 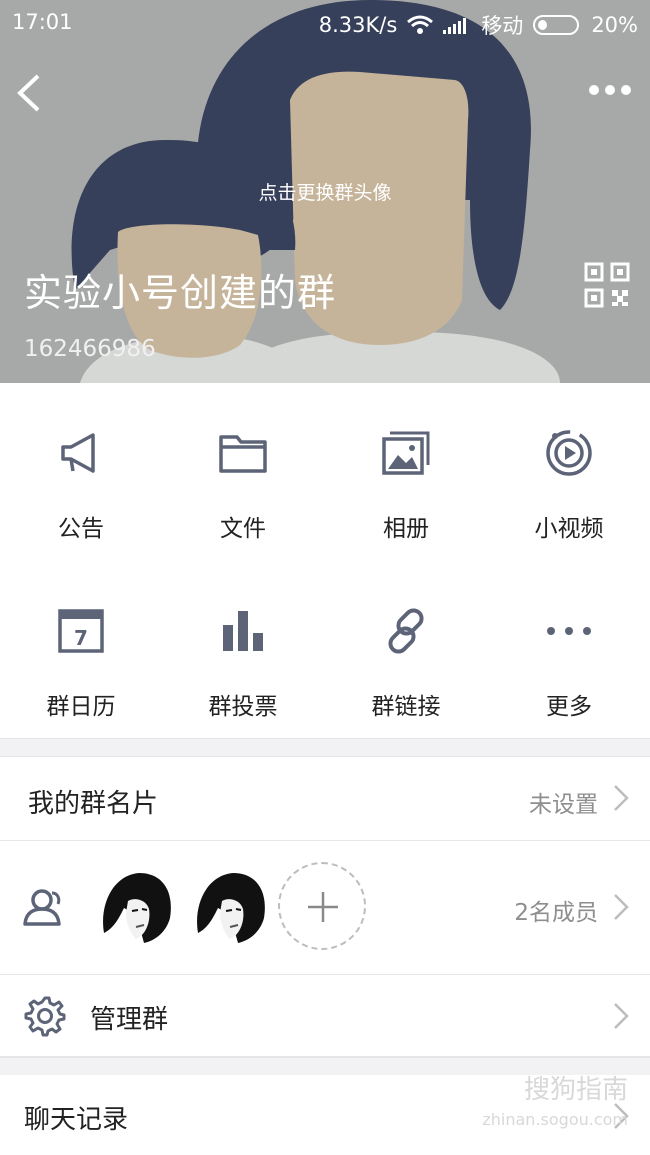 I want to click on feature-label: 小视频, so click(x=569, y=529).